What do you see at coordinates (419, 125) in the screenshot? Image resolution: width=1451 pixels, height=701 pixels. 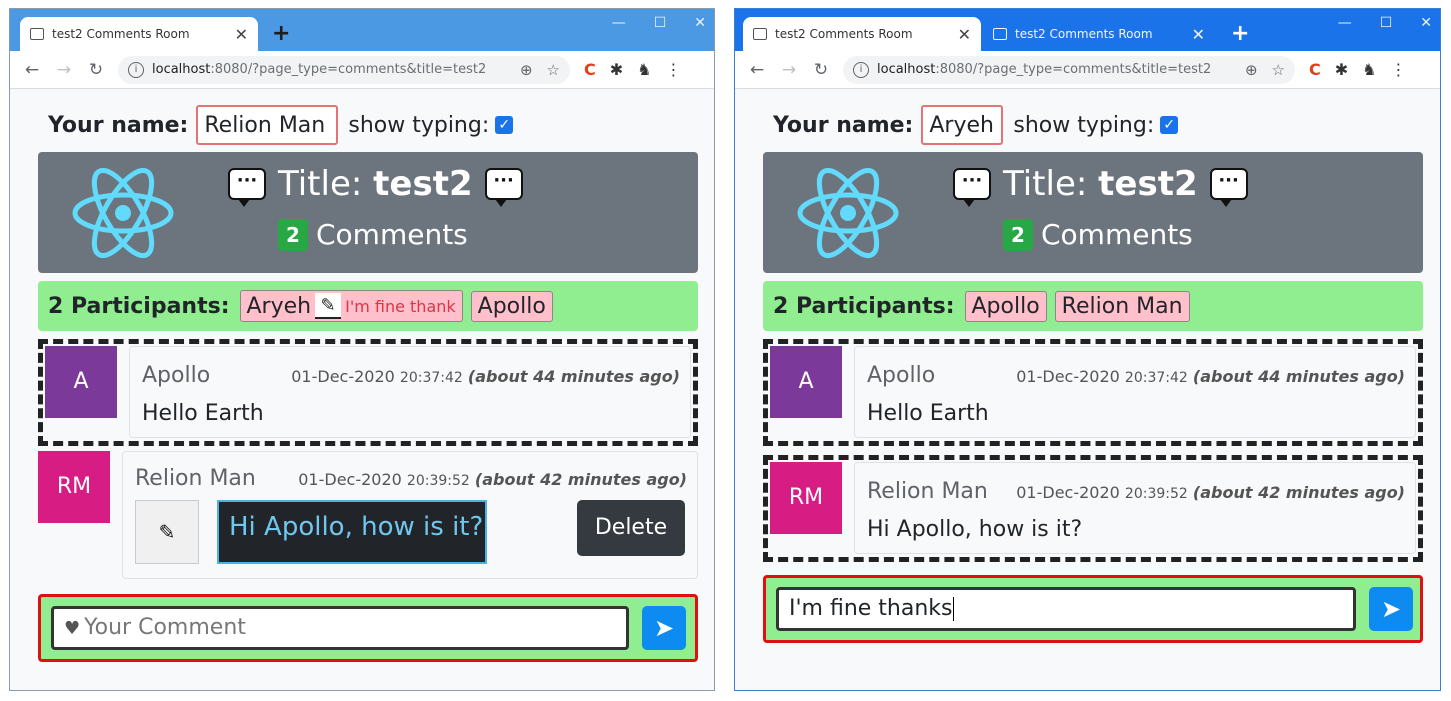 I see `show-typing-label: show typing:` at bounding box center [419, 125].